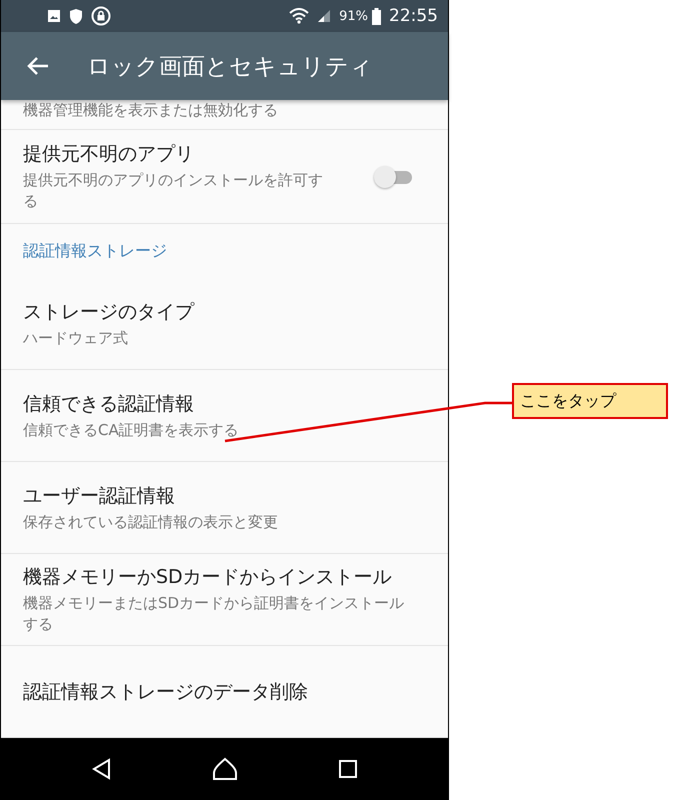 The height and width of the screenshot is (800, 675). What do you see at coordinates (224, 508) in the screenshot?
I see `setting-item: ユーザー認証情報 保存されている認証情報の表示と変更` at bounding box center [224, 508].